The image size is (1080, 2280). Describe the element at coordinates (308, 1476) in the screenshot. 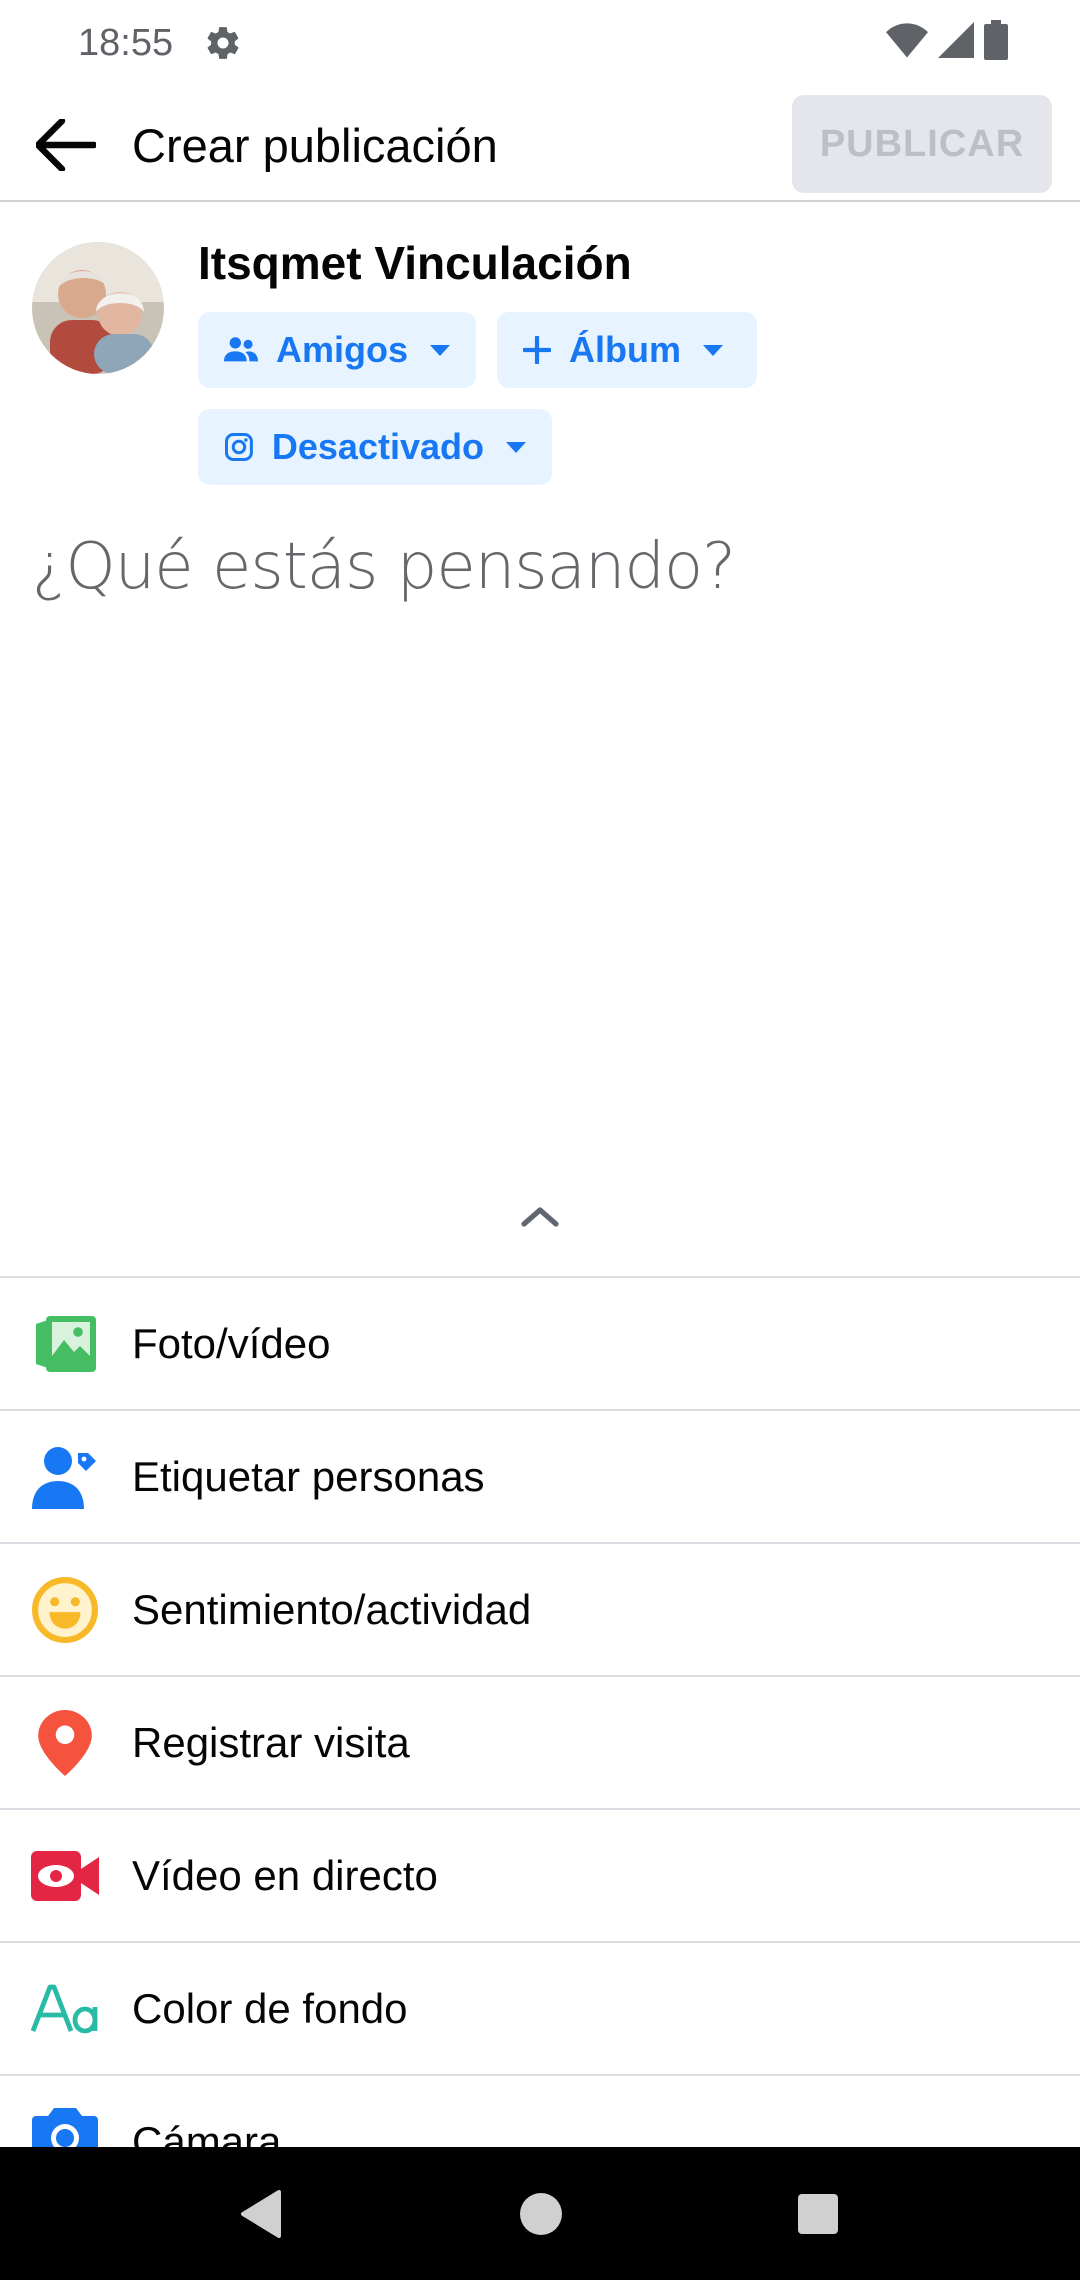

I see `action-label: Etiquetar personas` at that location.